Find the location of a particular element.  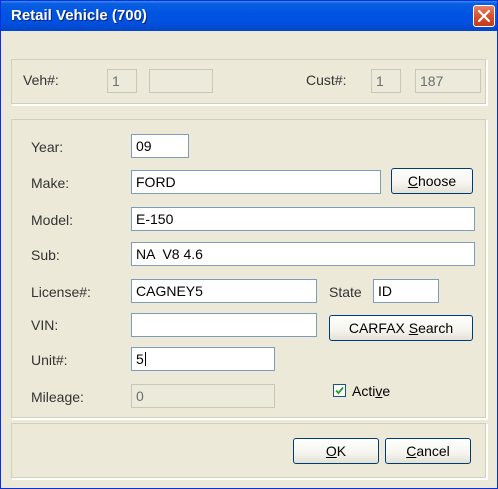

model-field: E-150 is located at coordinates (303, 219).